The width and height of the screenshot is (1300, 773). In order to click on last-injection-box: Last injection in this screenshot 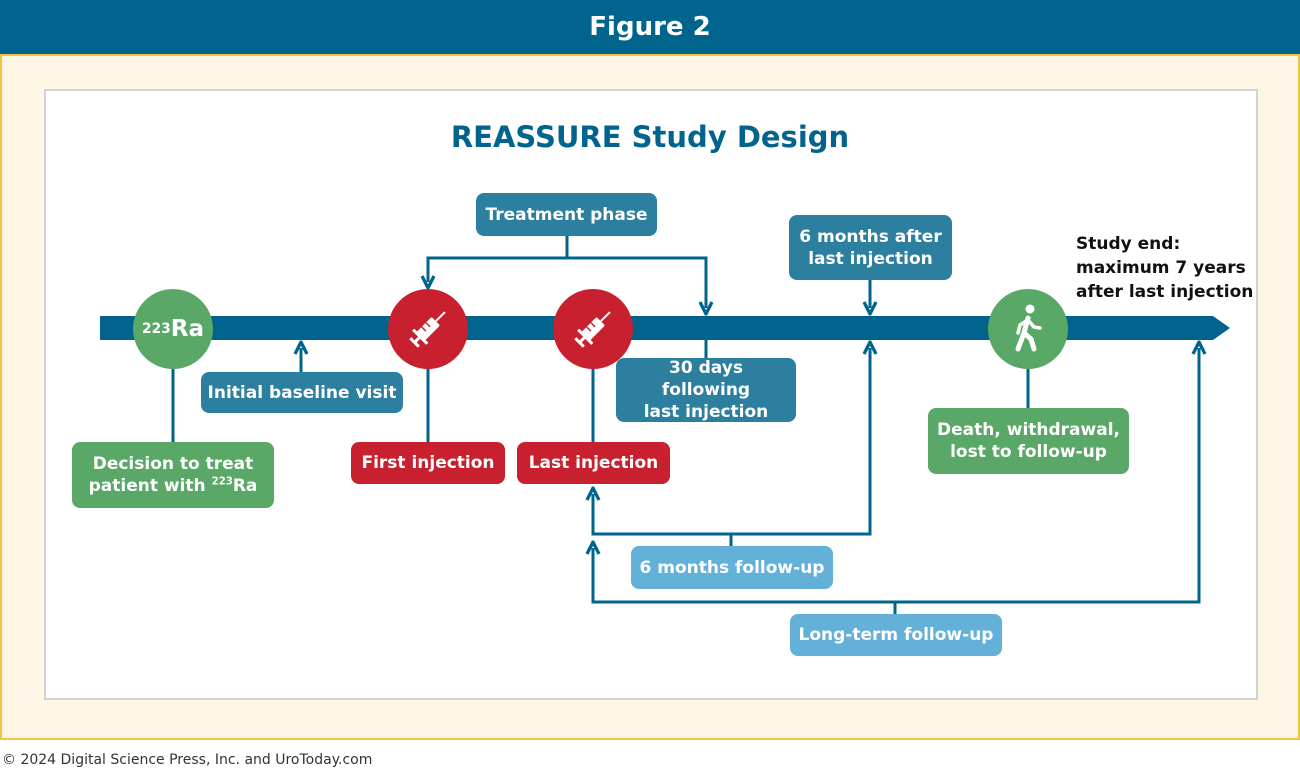, I will do `click(593, 463)`.